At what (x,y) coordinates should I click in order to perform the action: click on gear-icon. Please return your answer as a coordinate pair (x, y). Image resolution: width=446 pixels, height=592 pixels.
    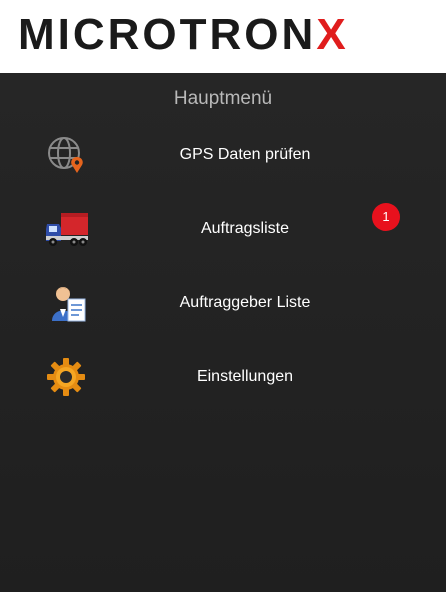
    Looking at the image, I should click on (67, 377).